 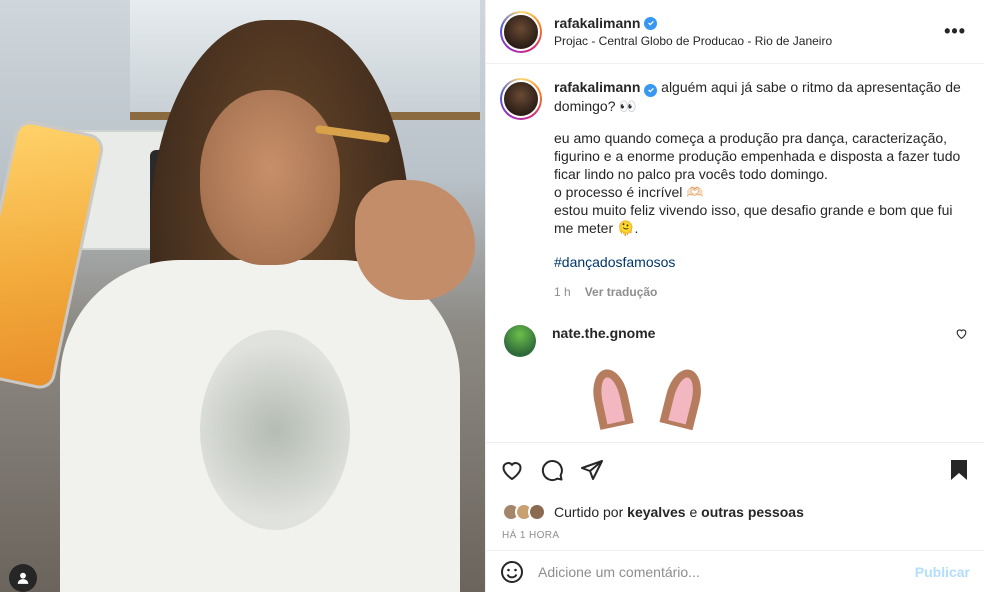 I want to click on save-icon, so click(x=959, y=470).